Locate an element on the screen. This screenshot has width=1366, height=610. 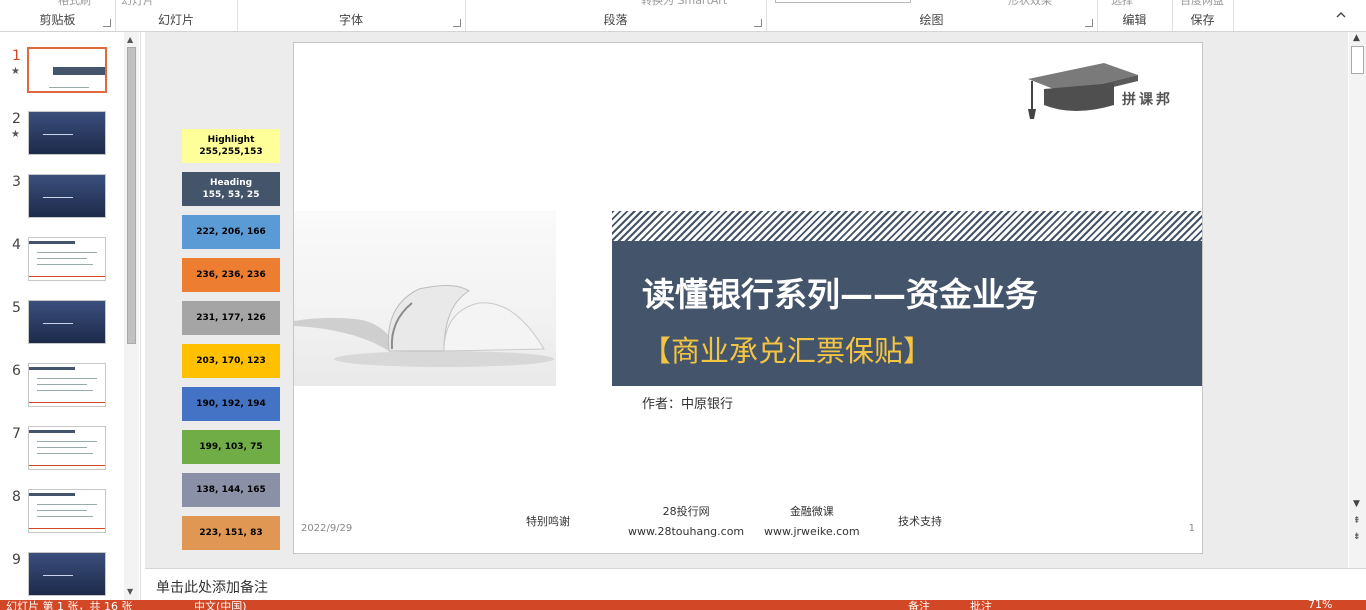
swatch-rgb-value: 222, 206, 166 is located at coordinates (231, 232).